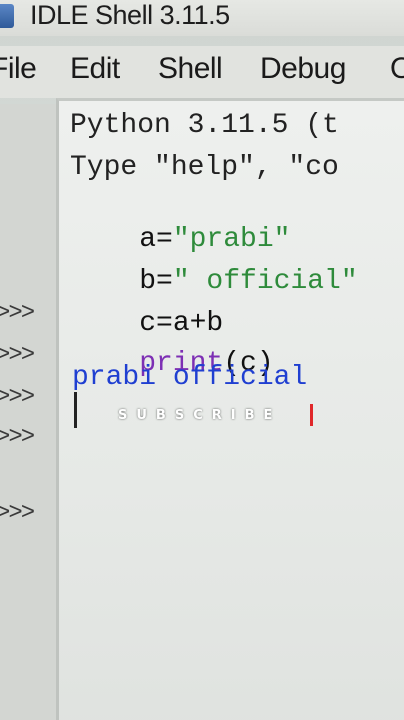 This screenshot has width=404, height=720. Describe the element at coordinates (75, 410) in the screenshot. I see `text-cursor` at that location.